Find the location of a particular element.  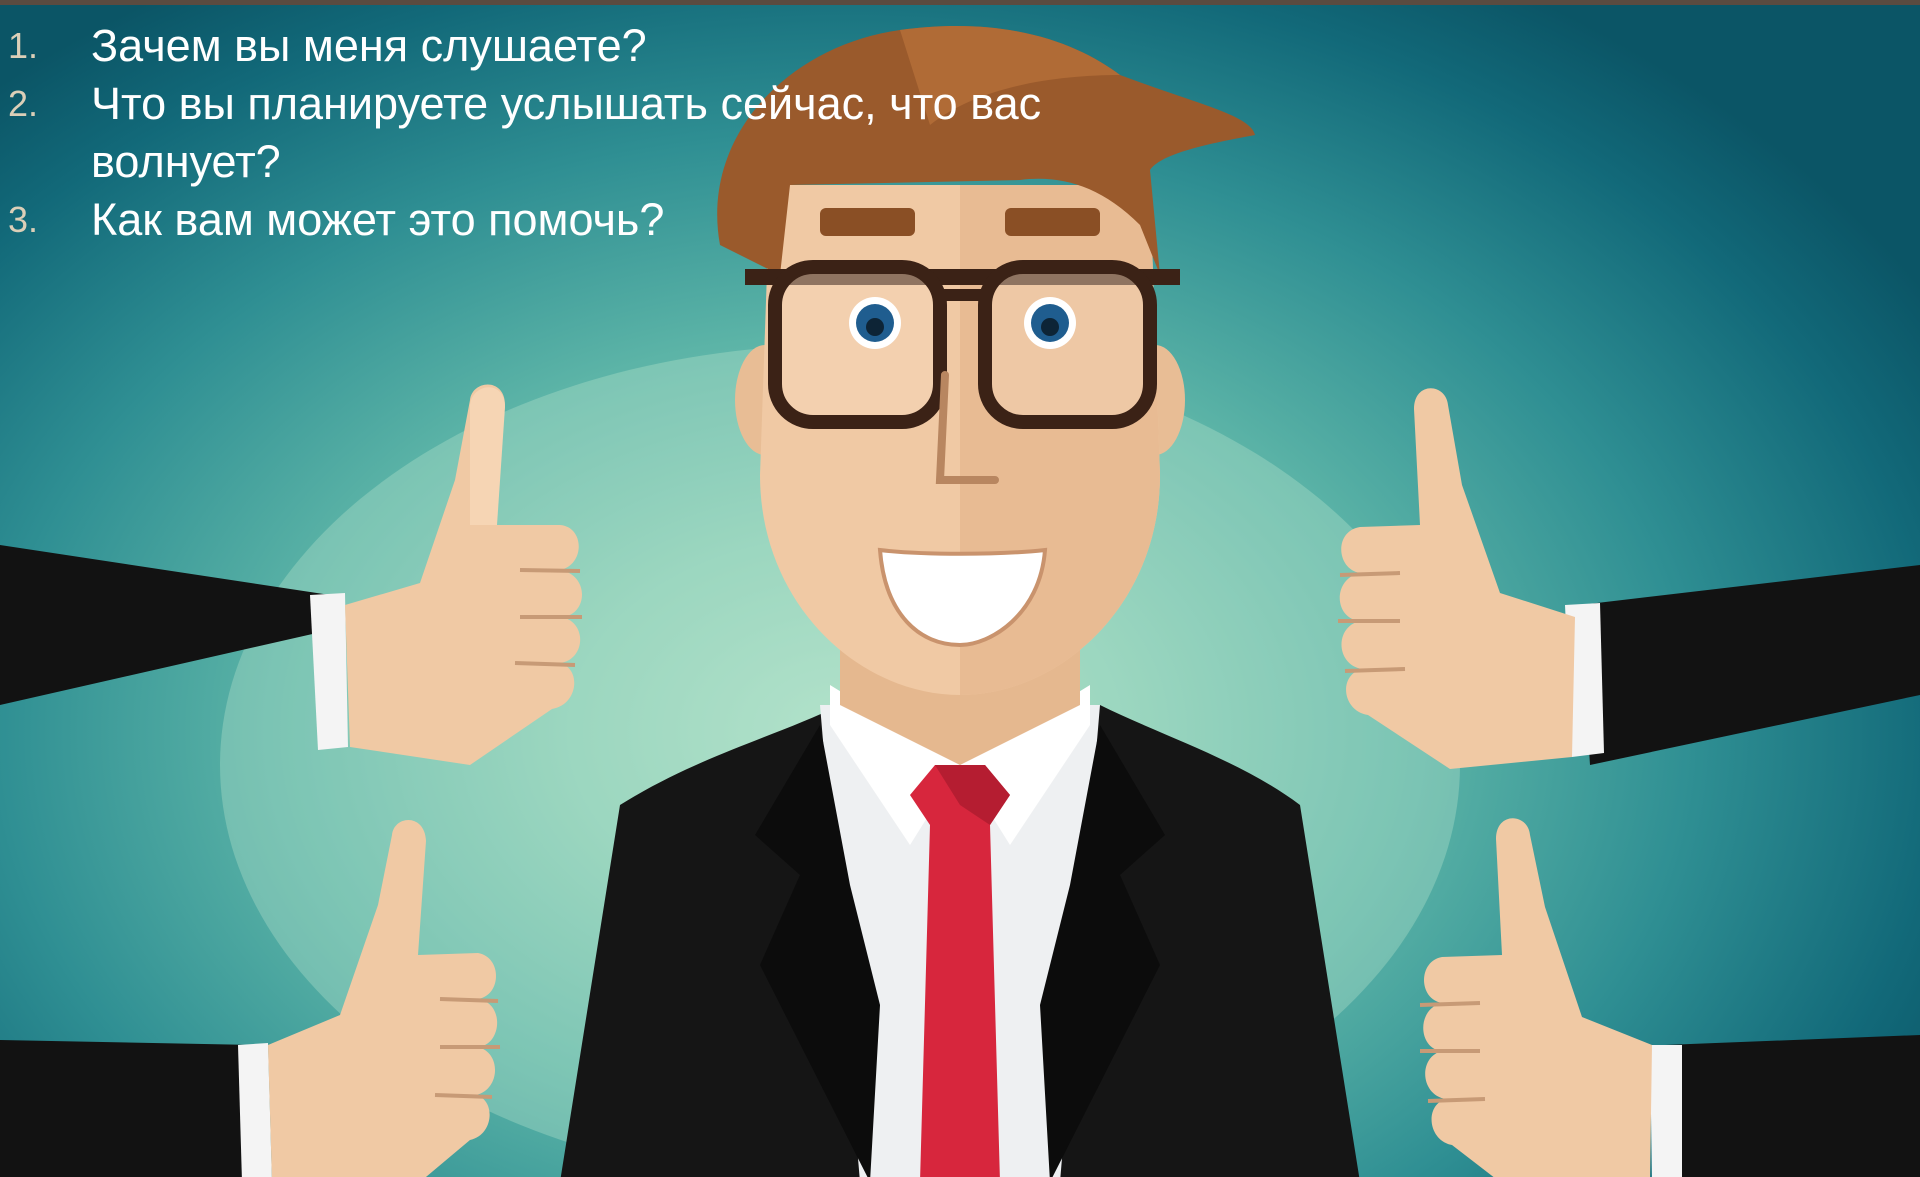

list-item: 3. Как вам может это помочь? is located at coordinates (545, 220).